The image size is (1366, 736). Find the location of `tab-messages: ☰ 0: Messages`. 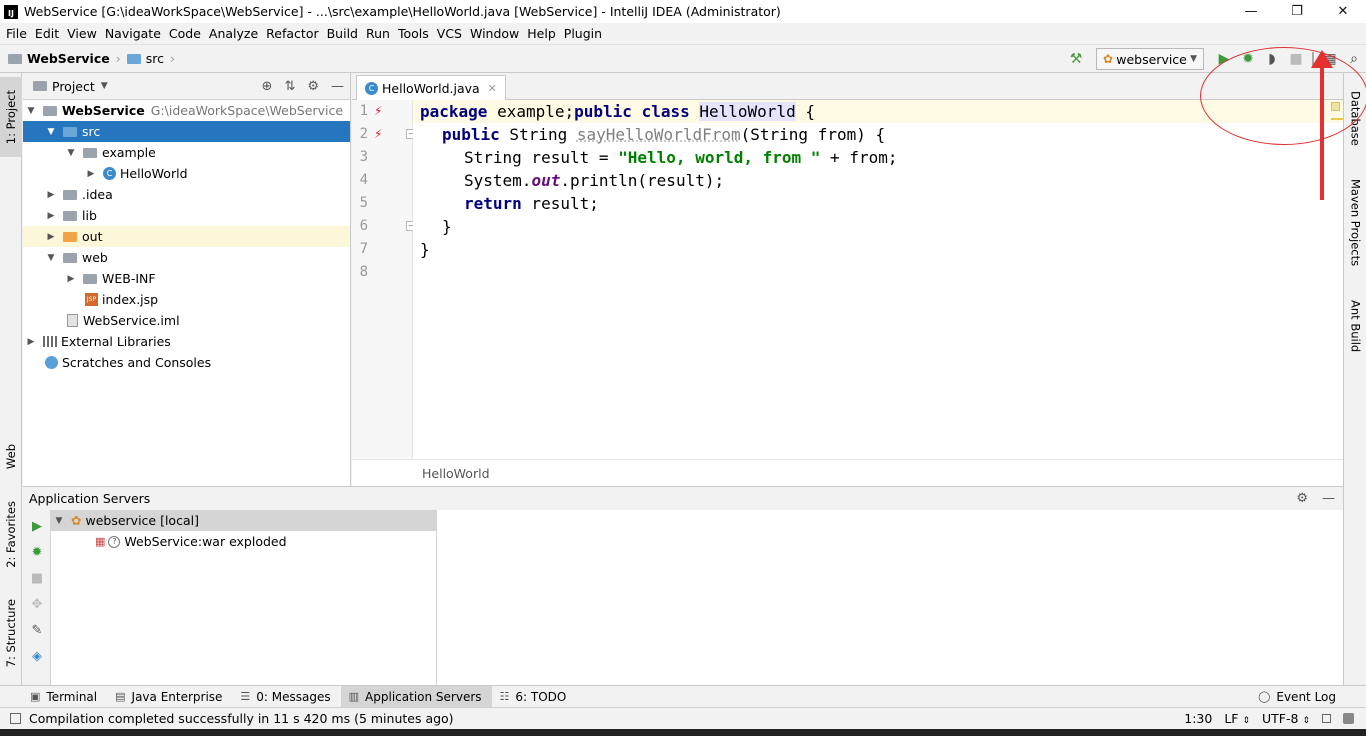

tab-messages: ☰ 0: Messages is located at coordinates (286, 697).